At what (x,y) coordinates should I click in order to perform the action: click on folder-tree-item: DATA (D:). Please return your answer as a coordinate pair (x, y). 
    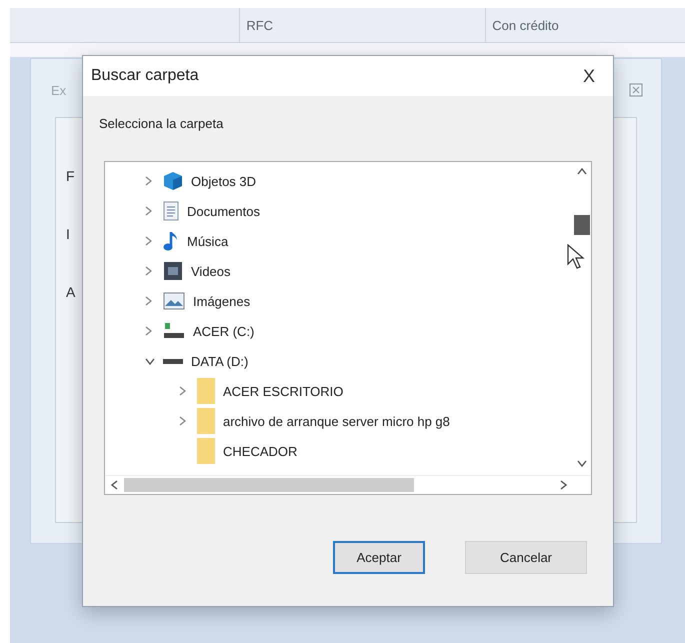
    Looking at the image, I should click on (339, 361).